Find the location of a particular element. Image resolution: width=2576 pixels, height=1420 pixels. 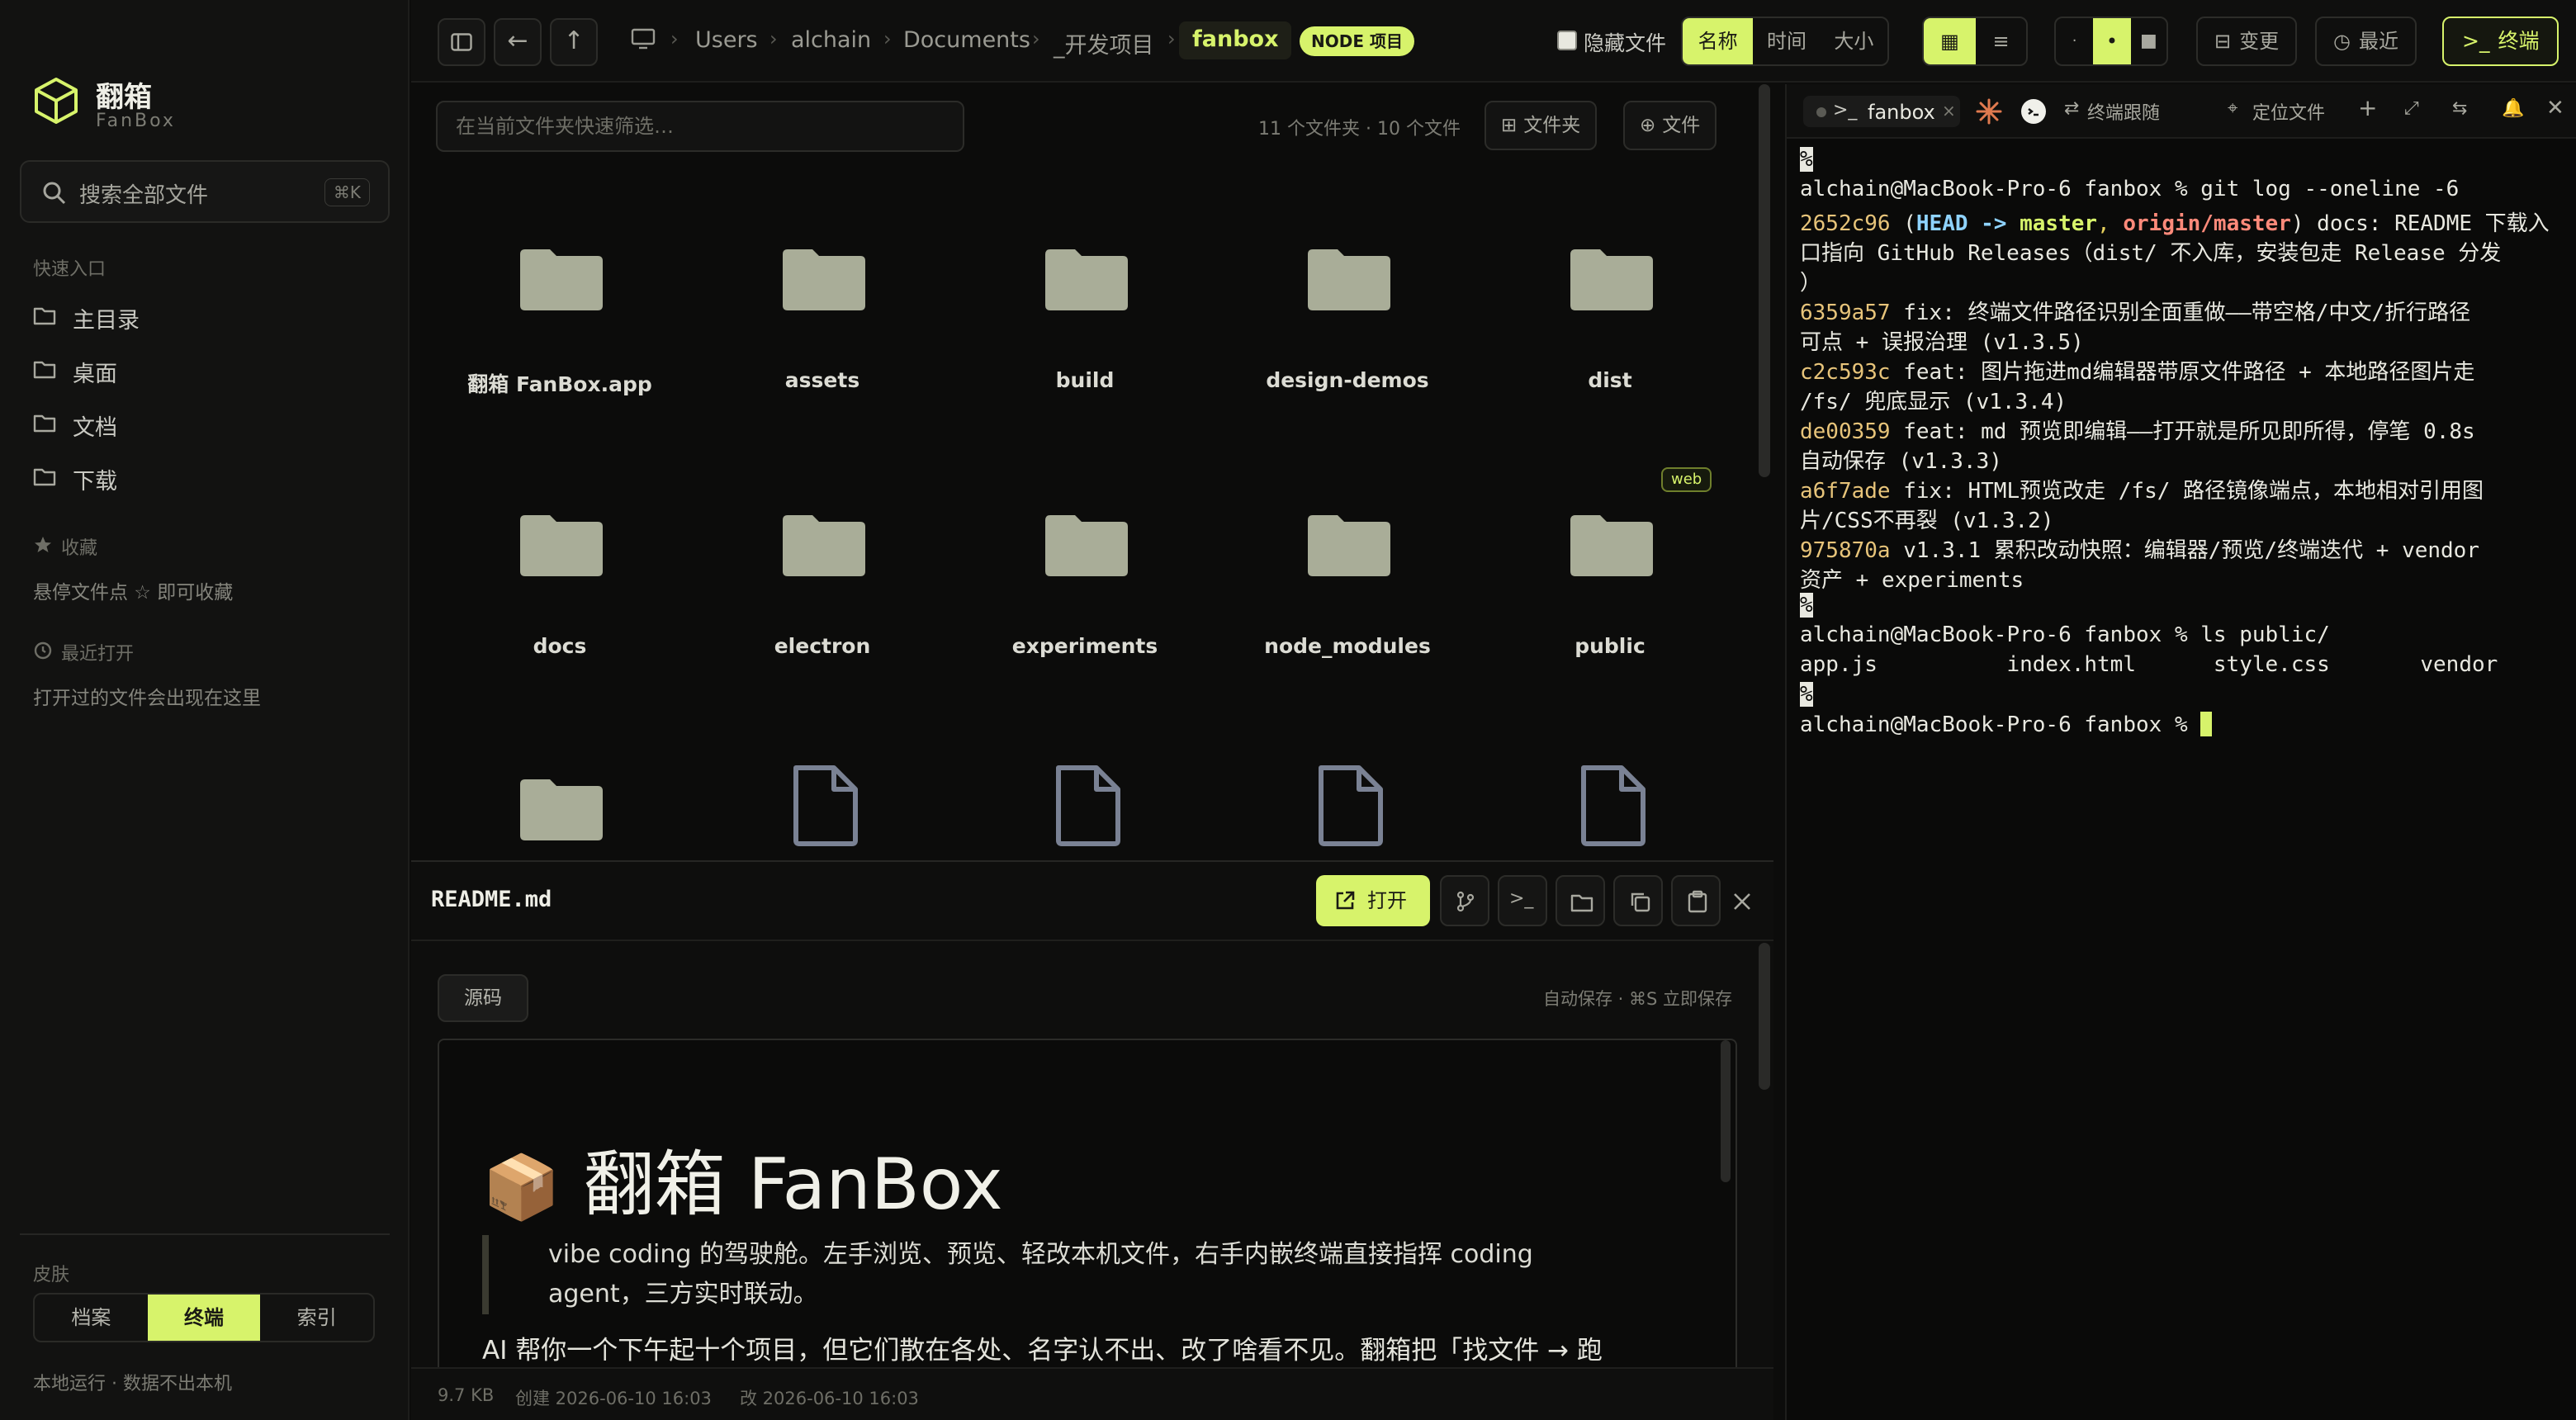

terminal-line: 可点 + 误报治理 (v1.3.5) is located at coordinates (1942, 342).